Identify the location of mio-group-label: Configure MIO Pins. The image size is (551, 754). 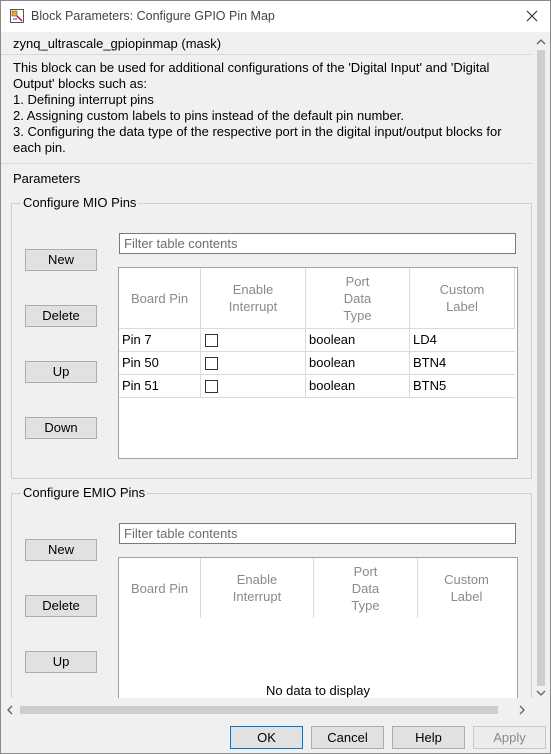
(80, 202).